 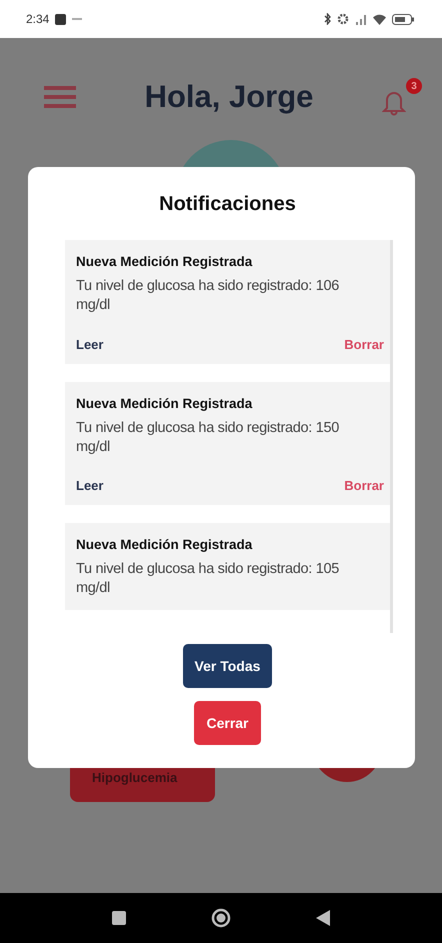 What do you see at coordinates (379, 19) in the screenshot?
I see `wifi-icon` at bounding box center [379, 19].